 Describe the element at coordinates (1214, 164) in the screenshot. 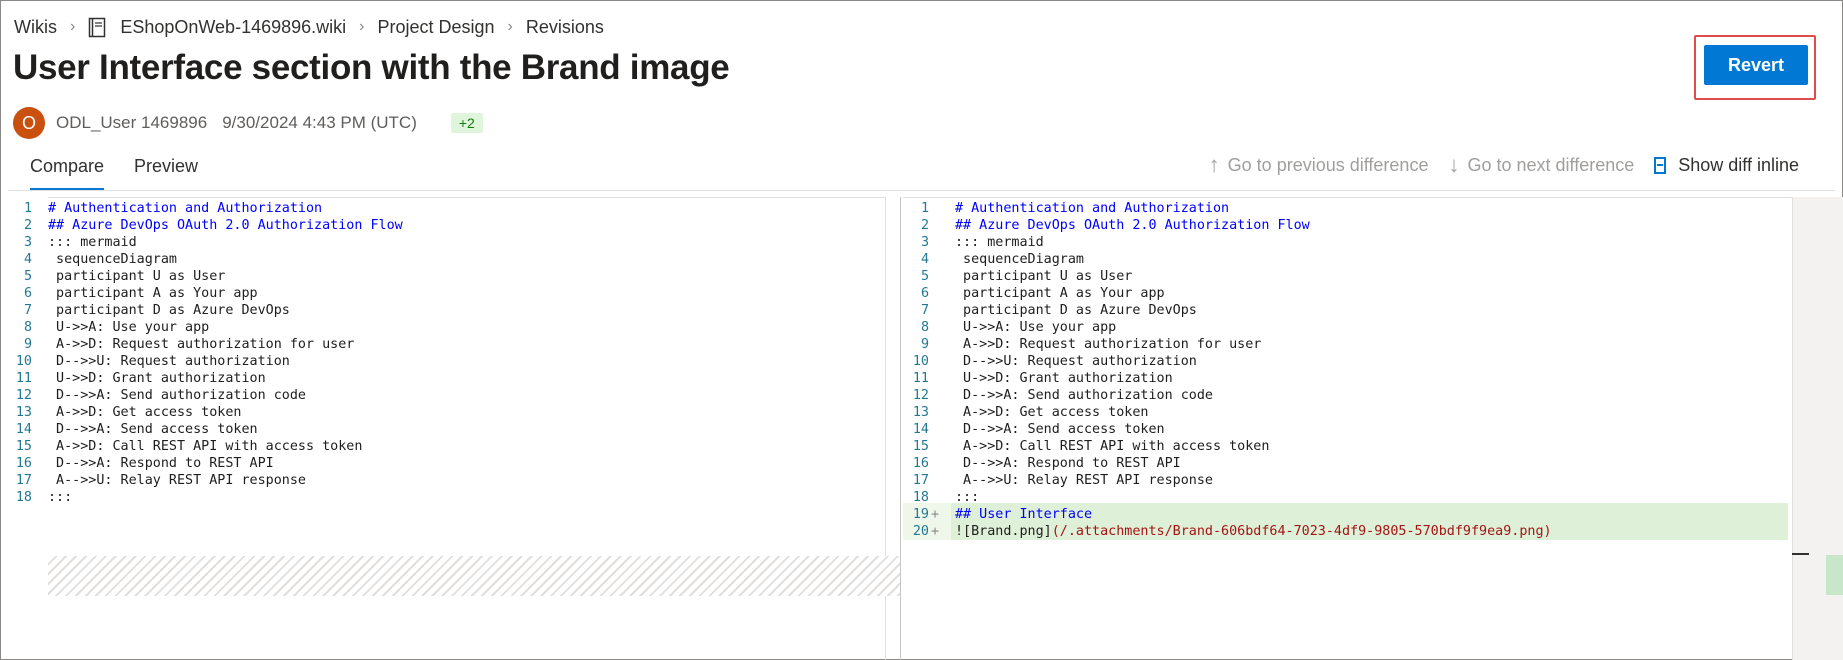

I see `arrow-up-icon: ↑` at that location.